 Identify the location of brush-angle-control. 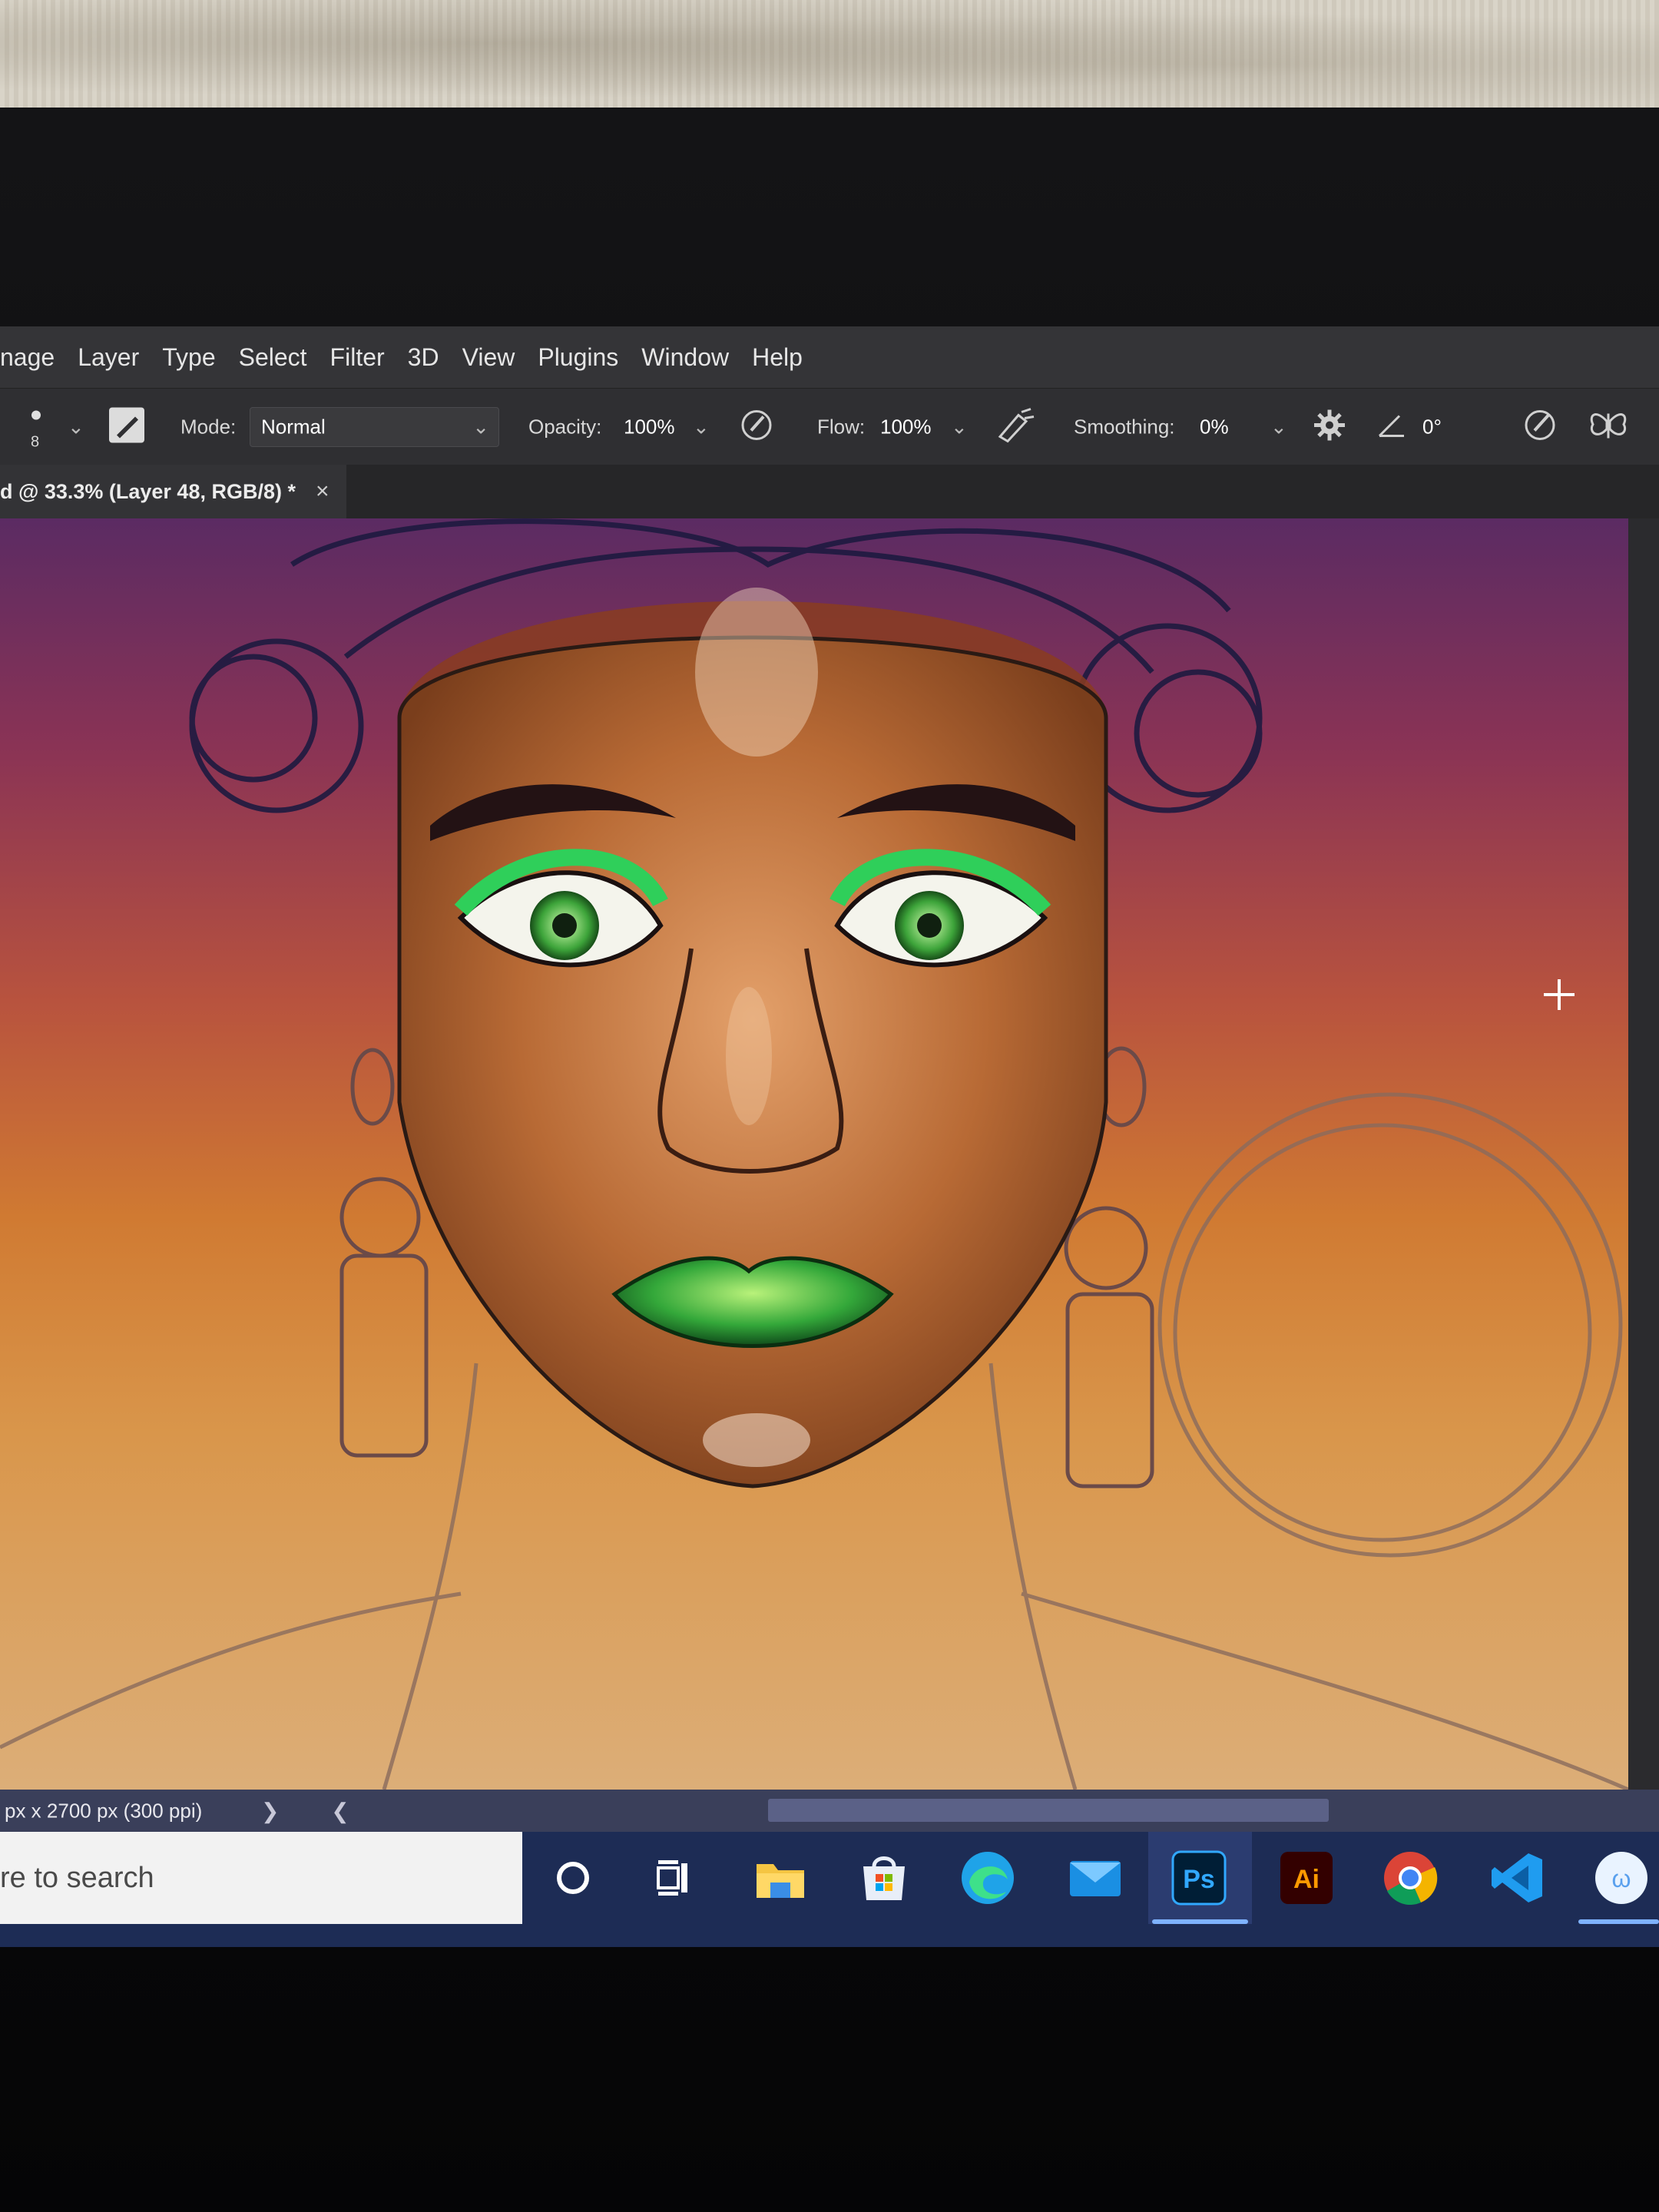
(1392, 428).